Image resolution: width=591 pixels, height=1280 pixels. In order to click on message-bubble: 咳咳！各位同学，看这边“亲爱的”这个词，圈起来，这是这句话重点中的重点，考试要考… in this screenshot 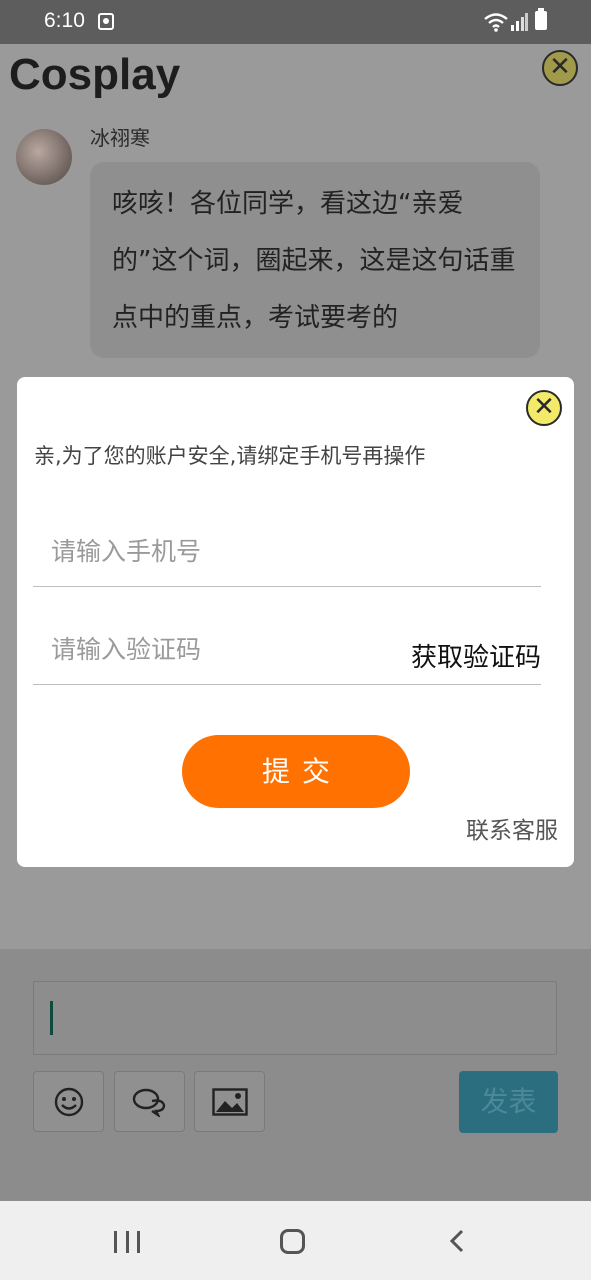, I will do `click(315, 260)`.